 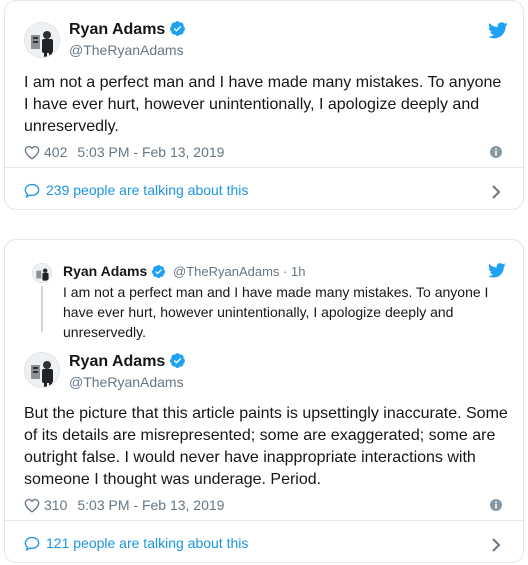 I want to click on tweet-meta: 310 5:03 PM - Feb 13, 2019, so click(x=124, y=505).